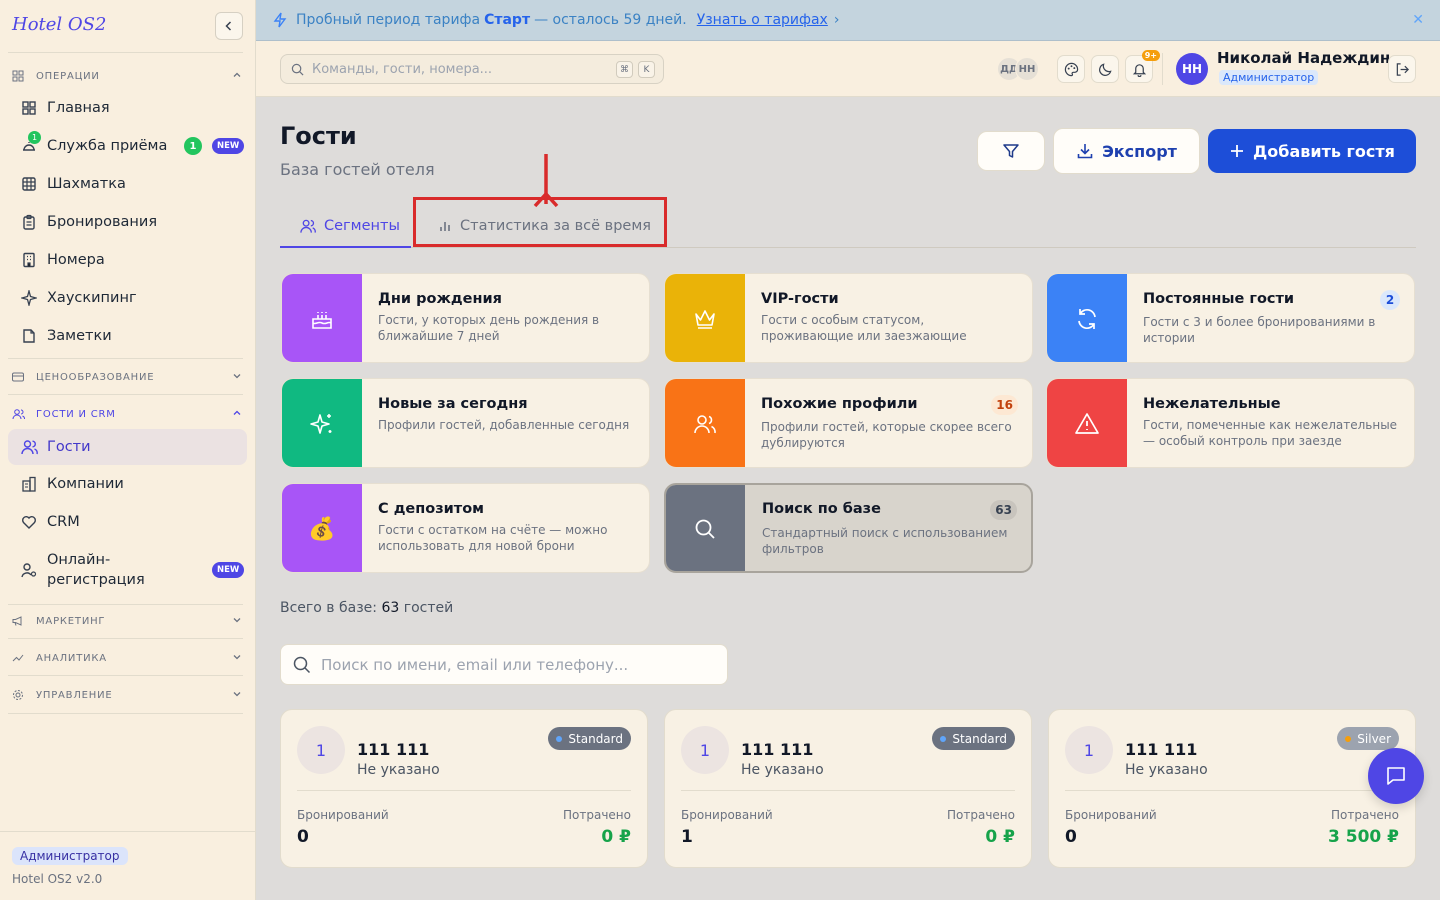 Image resolution: width=1440 pixels, height=900 pixels. What do you see at coordinates (127, 260) in the screenshot?
I see `sidebar-item-rooms: Номера` at bounding box center [127, 260].